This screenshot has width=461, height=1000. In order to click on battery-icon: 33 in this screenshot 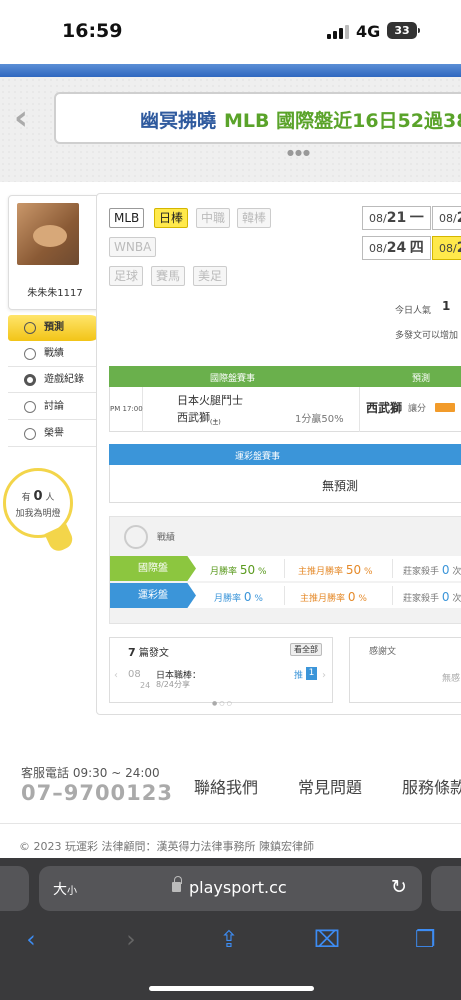, I will do `click(402, 30)`.